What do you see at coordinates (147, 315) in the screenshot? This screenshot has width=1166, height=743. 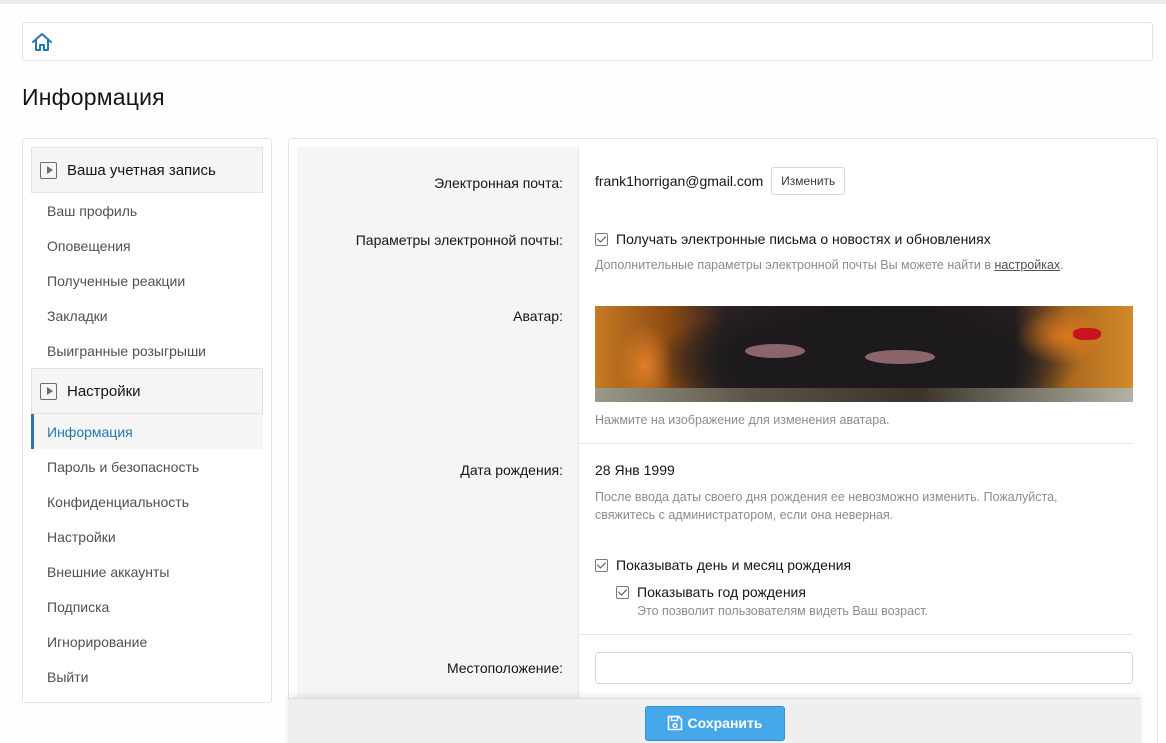 I see `sidebar-item-bookmarks: Закладки` at bounding box center [147, 315].